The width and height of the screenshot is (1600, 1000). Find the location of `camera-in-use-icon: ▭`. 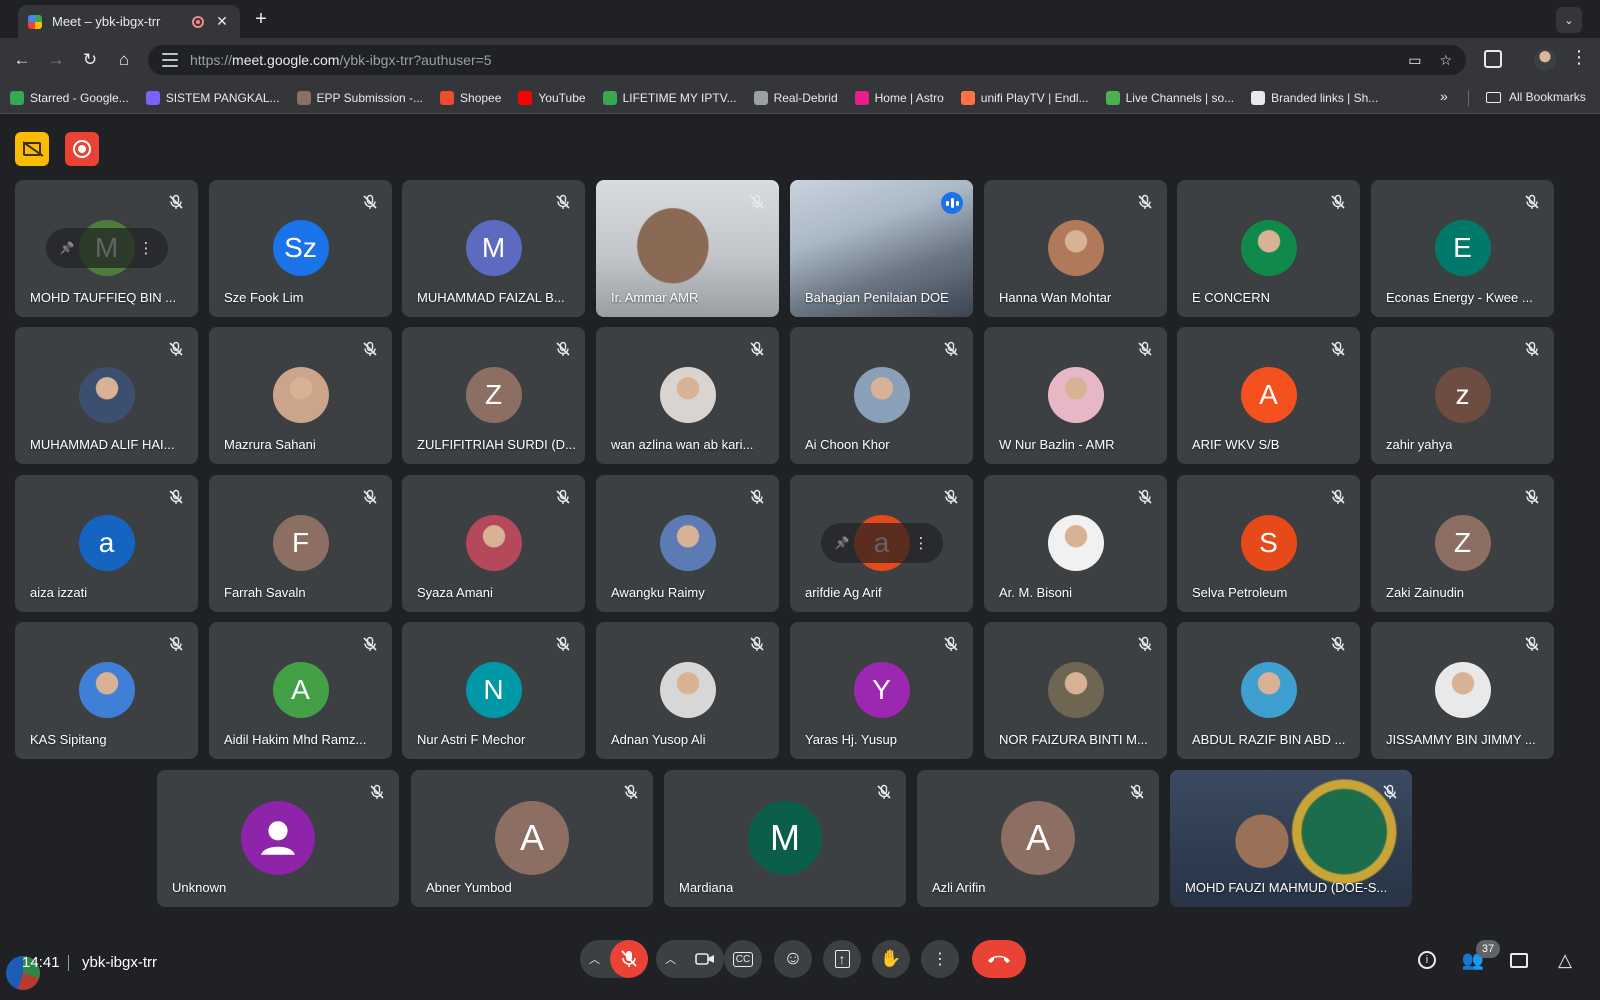

camera-in-use-icon: ▭ is located at coordinates (1414, 60).